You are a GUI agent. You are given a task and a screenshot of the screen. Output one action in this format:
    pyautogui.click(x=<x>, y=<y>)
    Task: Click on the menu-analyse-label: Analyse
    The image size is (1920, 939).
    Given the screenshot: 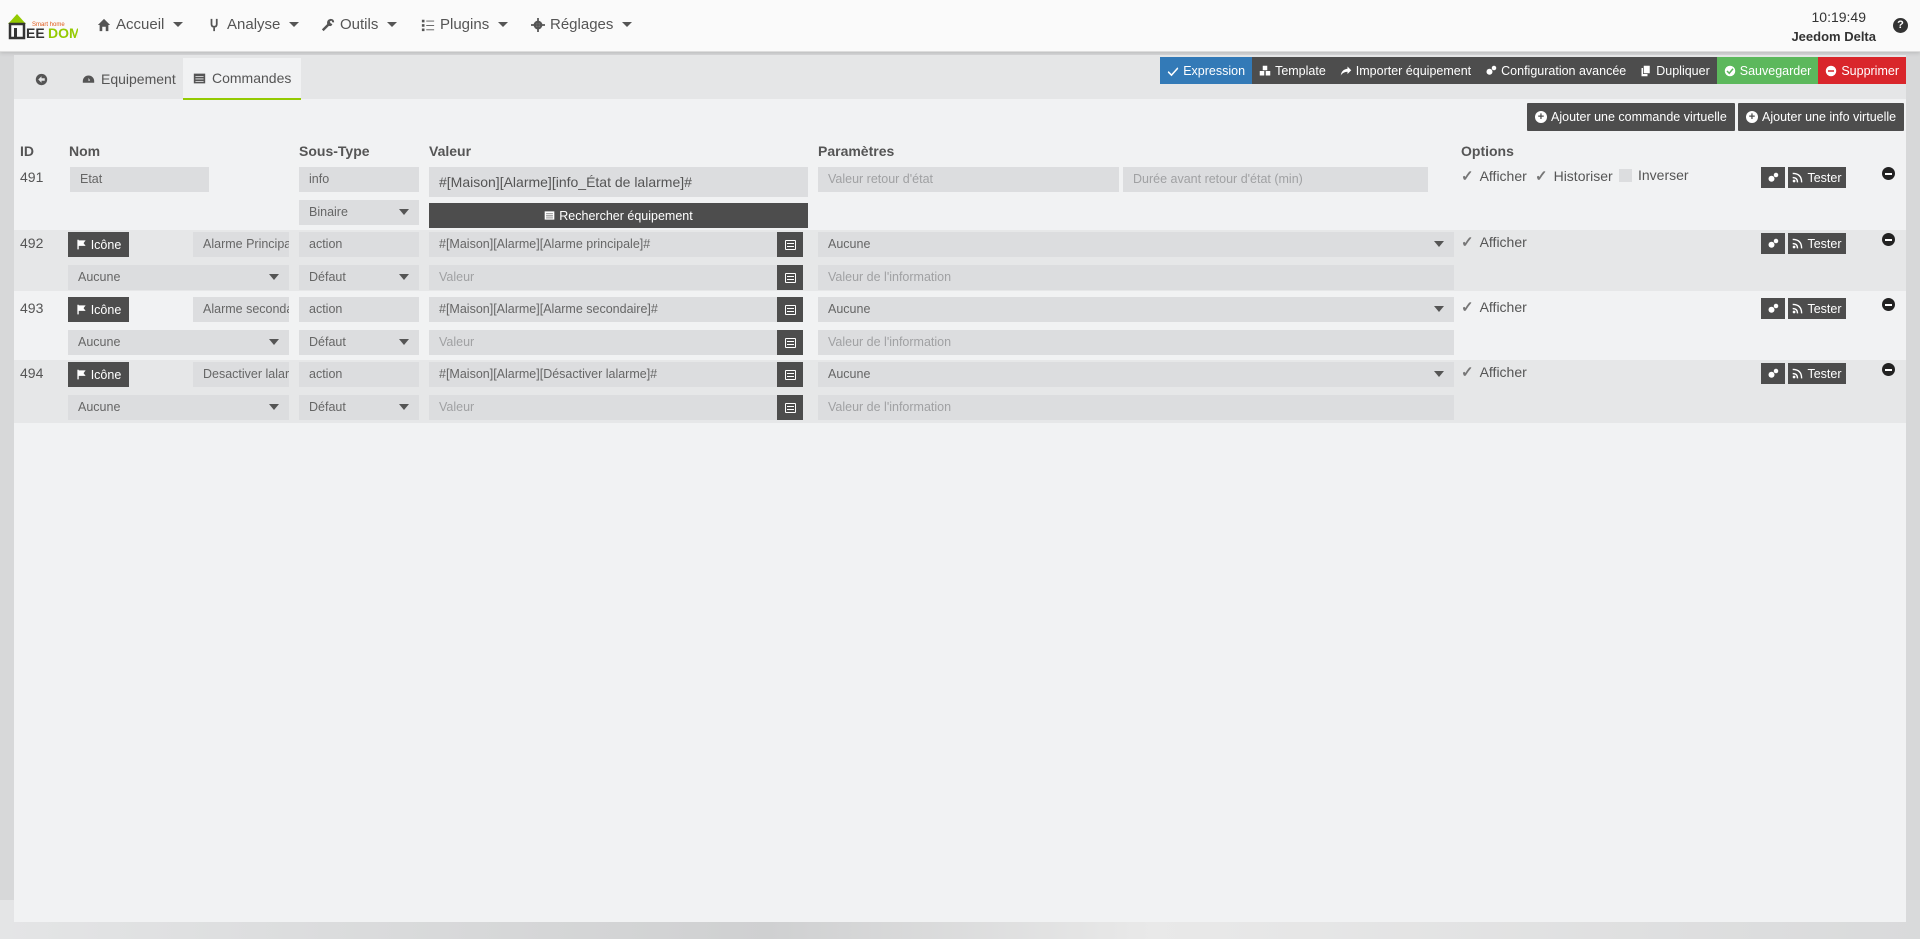 What is the action you would take?
    pyautogui.click(x=254, y=24)
    